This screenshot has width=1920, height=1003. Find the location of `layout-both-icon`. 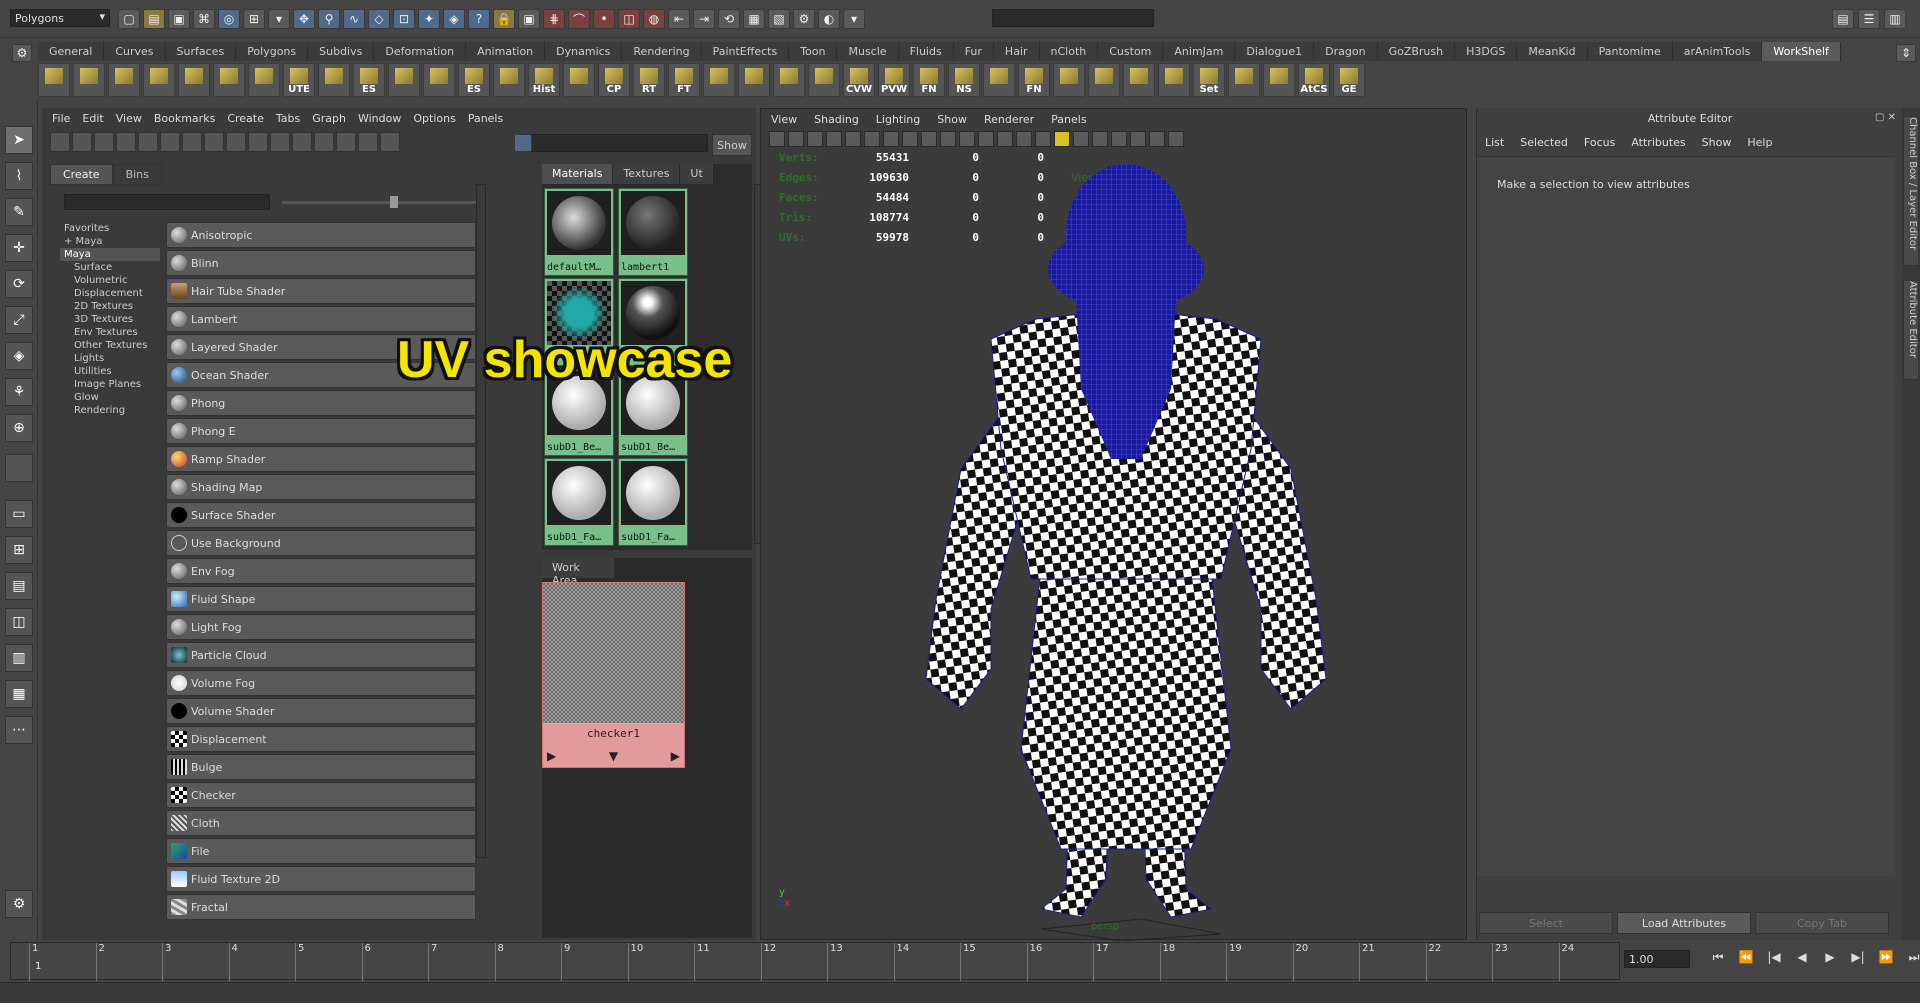

layout-both-icon is located at coordinates (126, 142).